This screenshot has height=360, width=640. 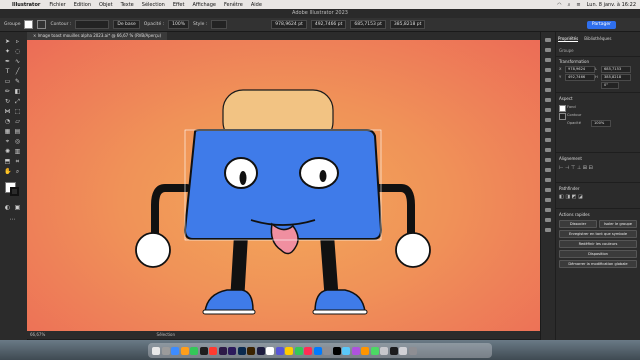 I want to click on menu-edition: Edition, so click(x=82, y=5).